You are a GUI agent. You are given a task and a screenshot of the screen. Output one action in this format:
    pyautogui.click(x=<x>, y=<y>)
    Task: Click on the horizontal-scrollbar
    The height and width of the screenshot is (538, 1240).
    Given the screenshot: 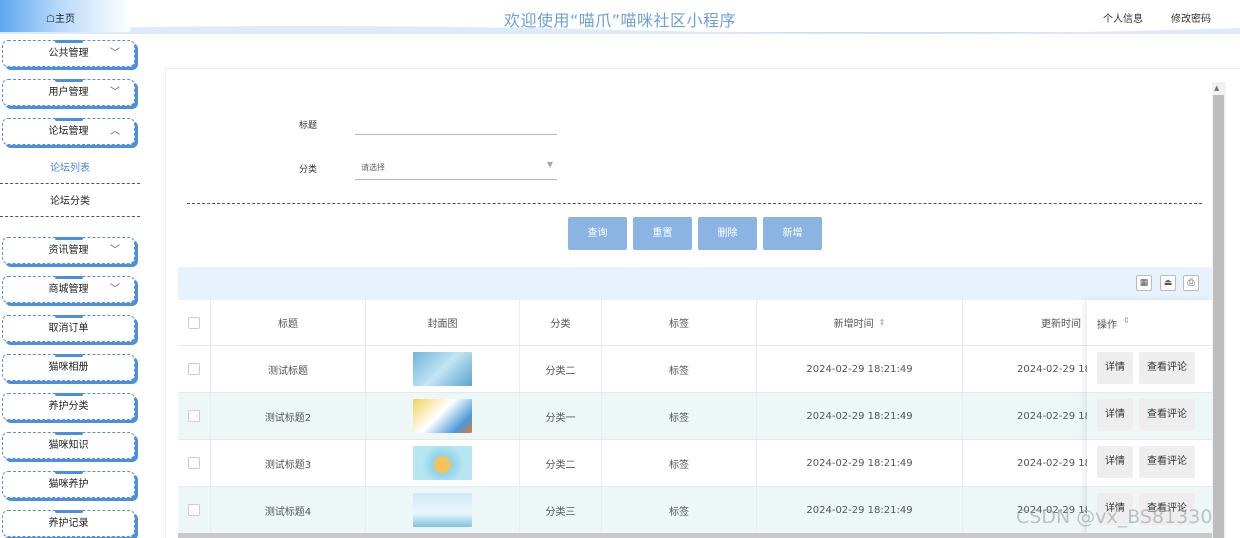 What is the action you would take?
    pyautogui.click(x=695, y=535)
    